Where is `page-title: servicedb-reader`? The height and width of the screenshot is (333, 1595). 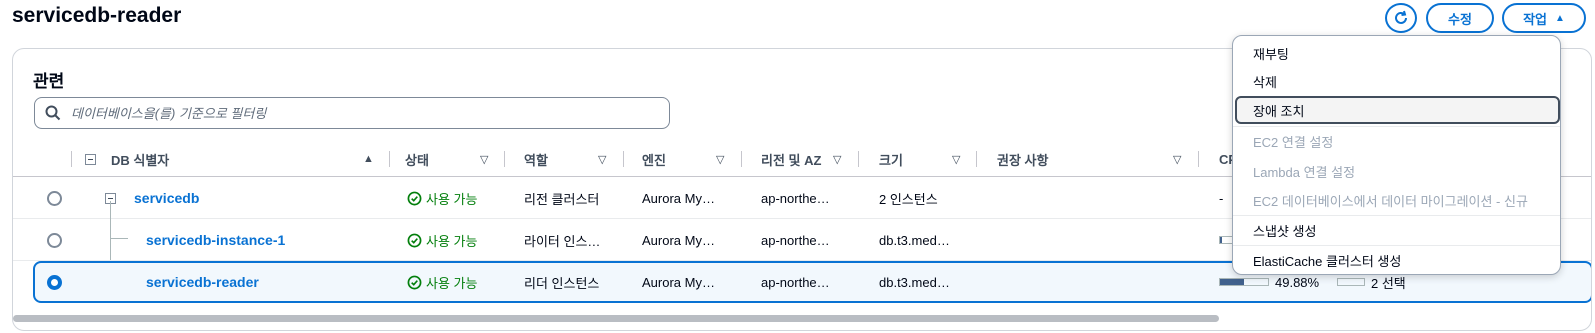 page-title: servicedb-reader is located at coordinates (97, 15).